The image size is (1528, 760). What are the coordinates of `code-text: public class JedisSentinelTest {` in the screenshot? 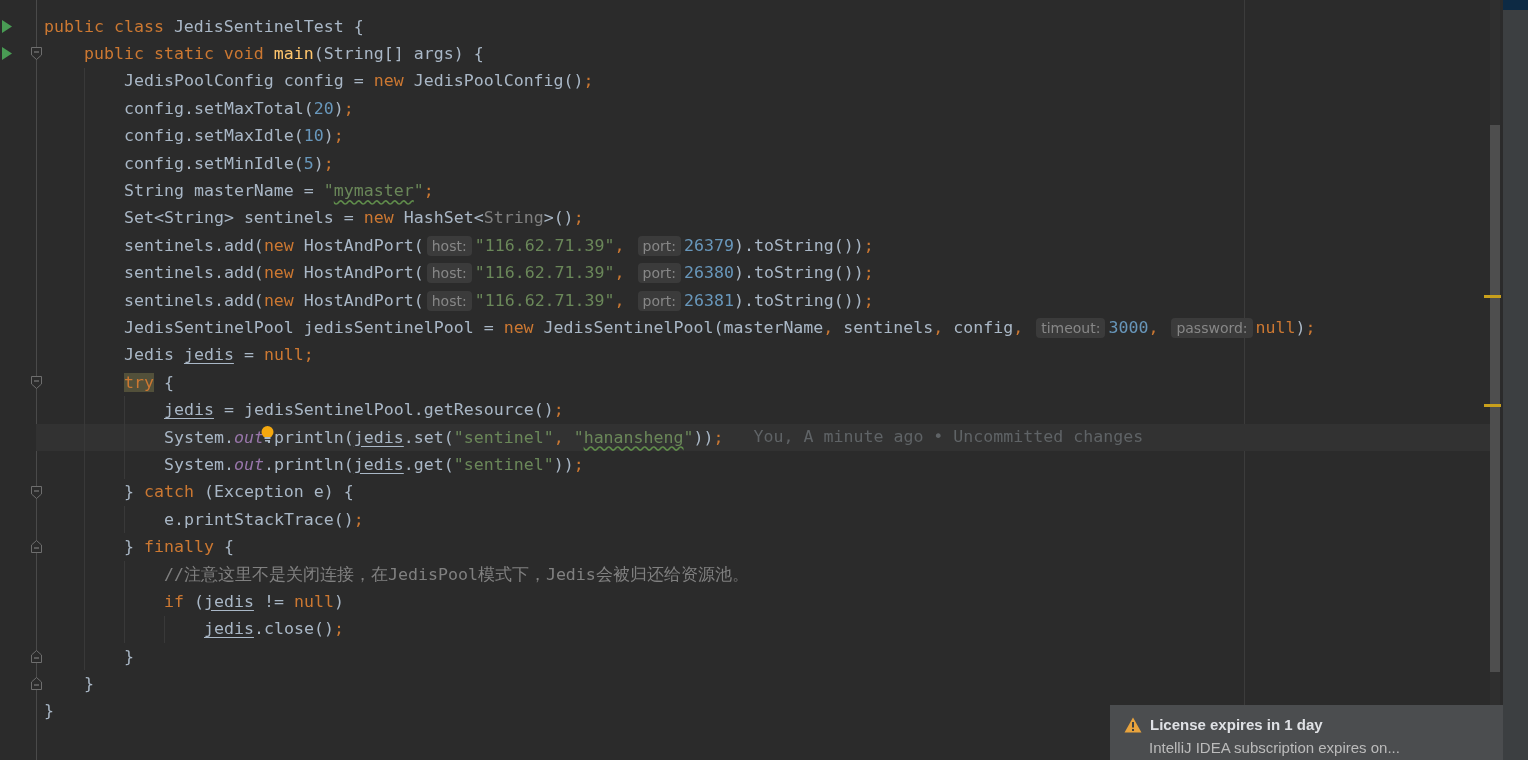 It's located at (204, 26).